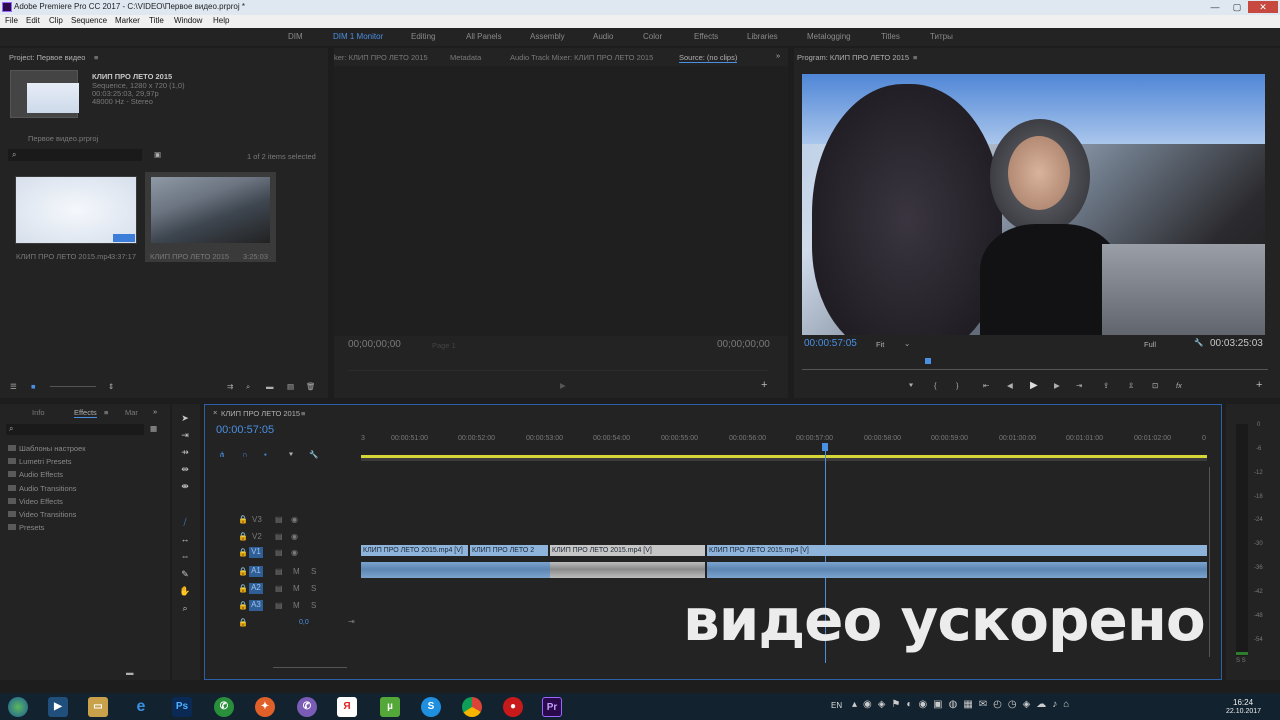 Image resolution: width=1280 pixels, height=720 pixels. What do you see at coordinates (73, 386) in the screenshot?
I see `zoom-slider` at bounding box center [73, 386].